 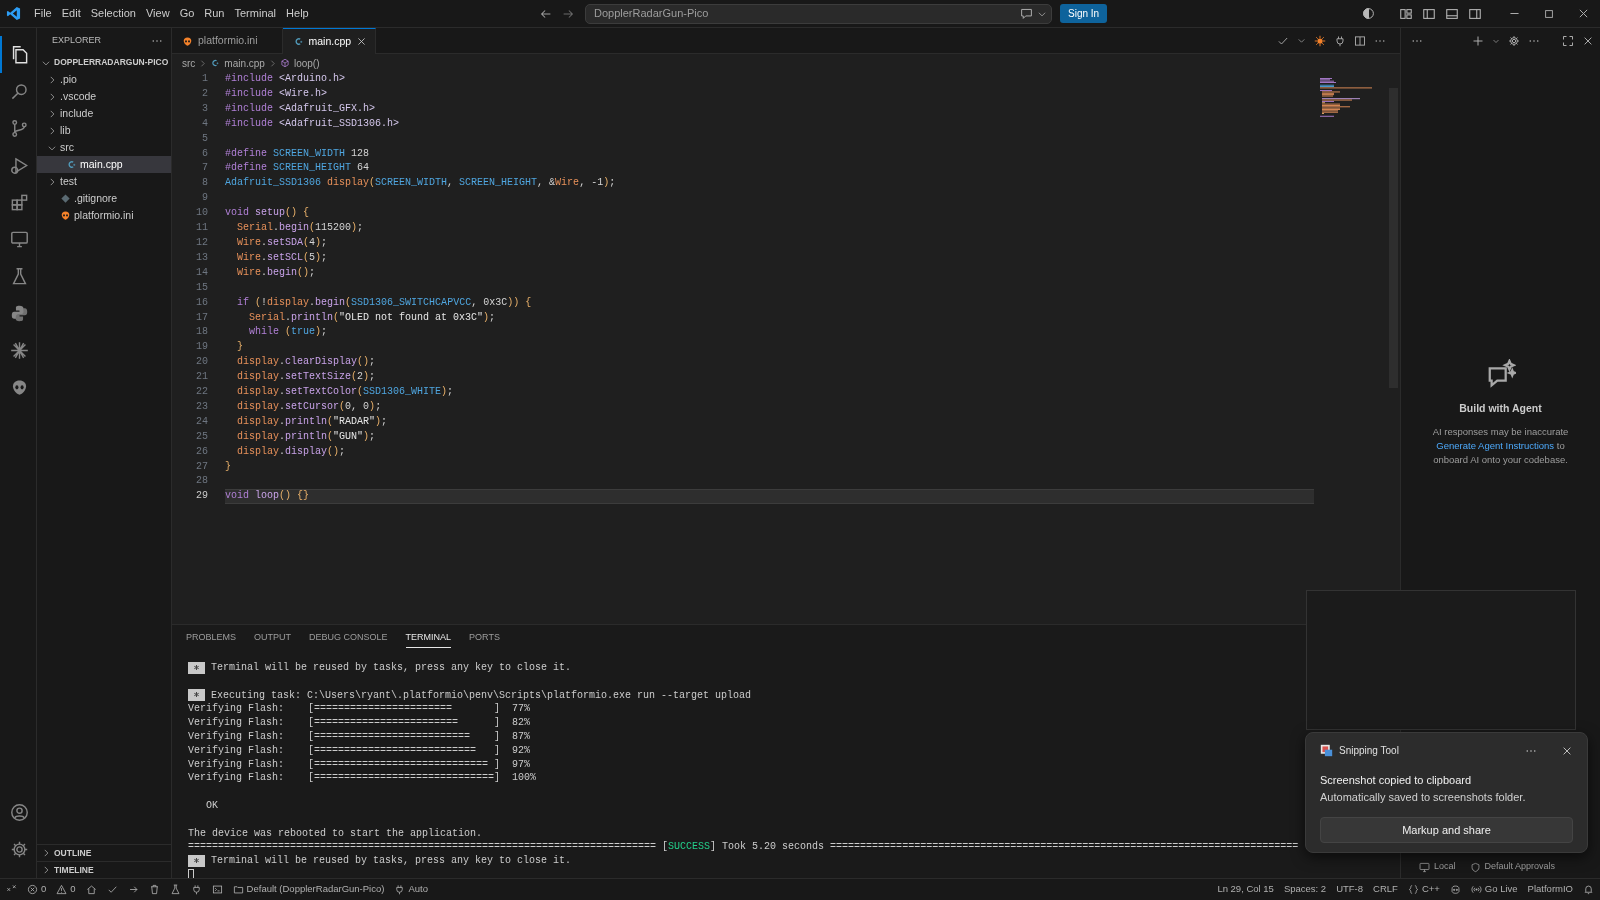 What do you see at coordinates (421, 183) in the screenshot?
I see `code-line: Adafruit_SSD1306 display(SCREEN_WIDTH, SCREEN_HEIGHT, &Wire, -1);` at bounding box center [421, 183].